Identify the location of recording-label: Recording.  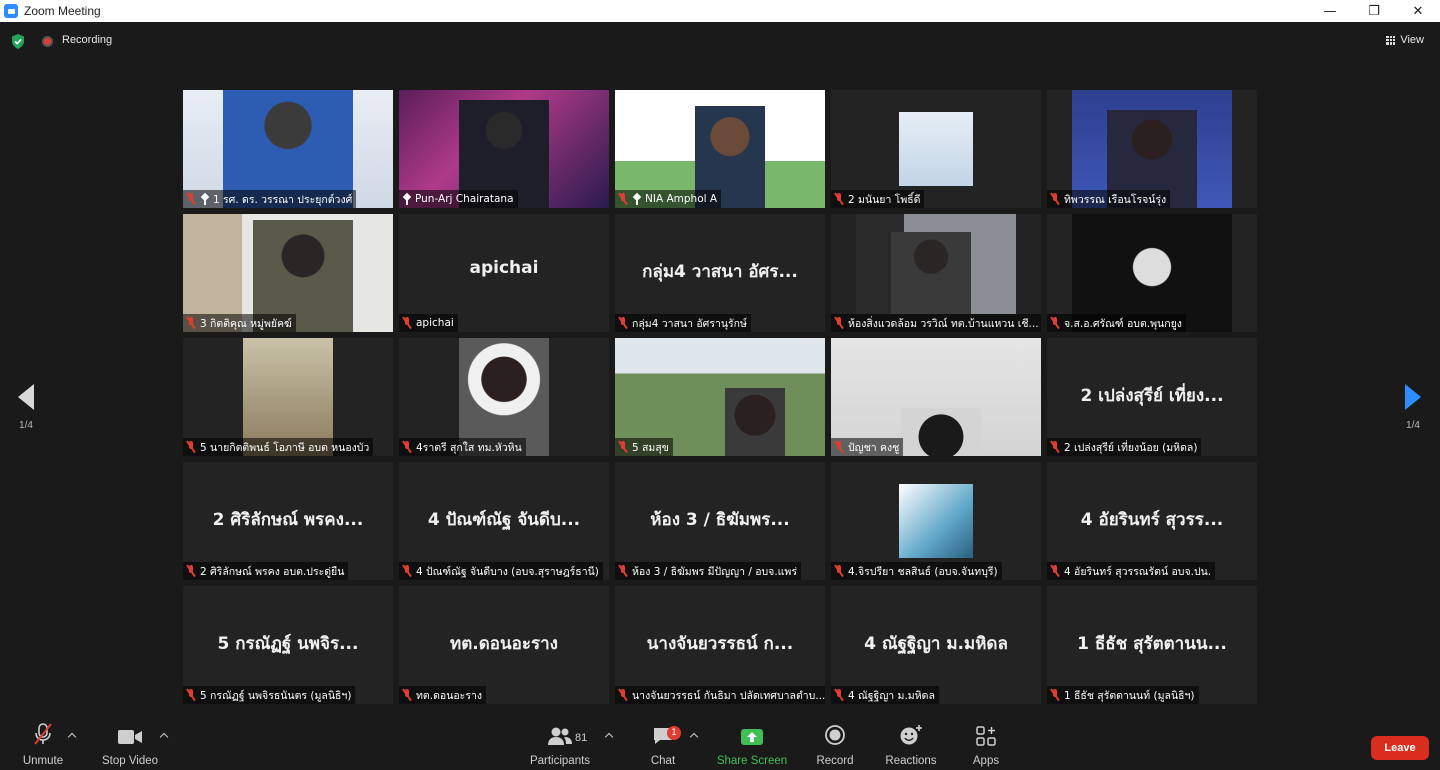
(87, 40).